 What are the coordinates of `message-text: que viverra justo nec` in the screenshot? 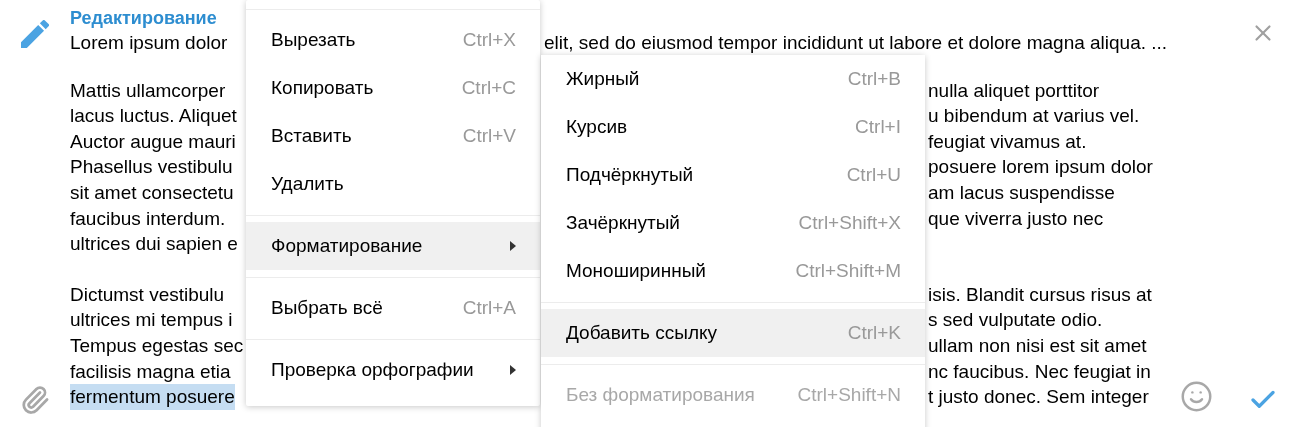 It's located at (1016, 218).